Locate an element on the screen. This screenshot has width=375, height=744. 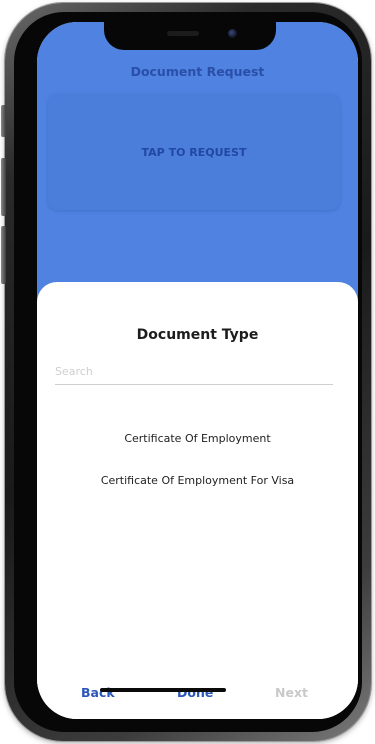
tap-to-request-label: TAP TO REQUEST is located at coordinates (194, 152).